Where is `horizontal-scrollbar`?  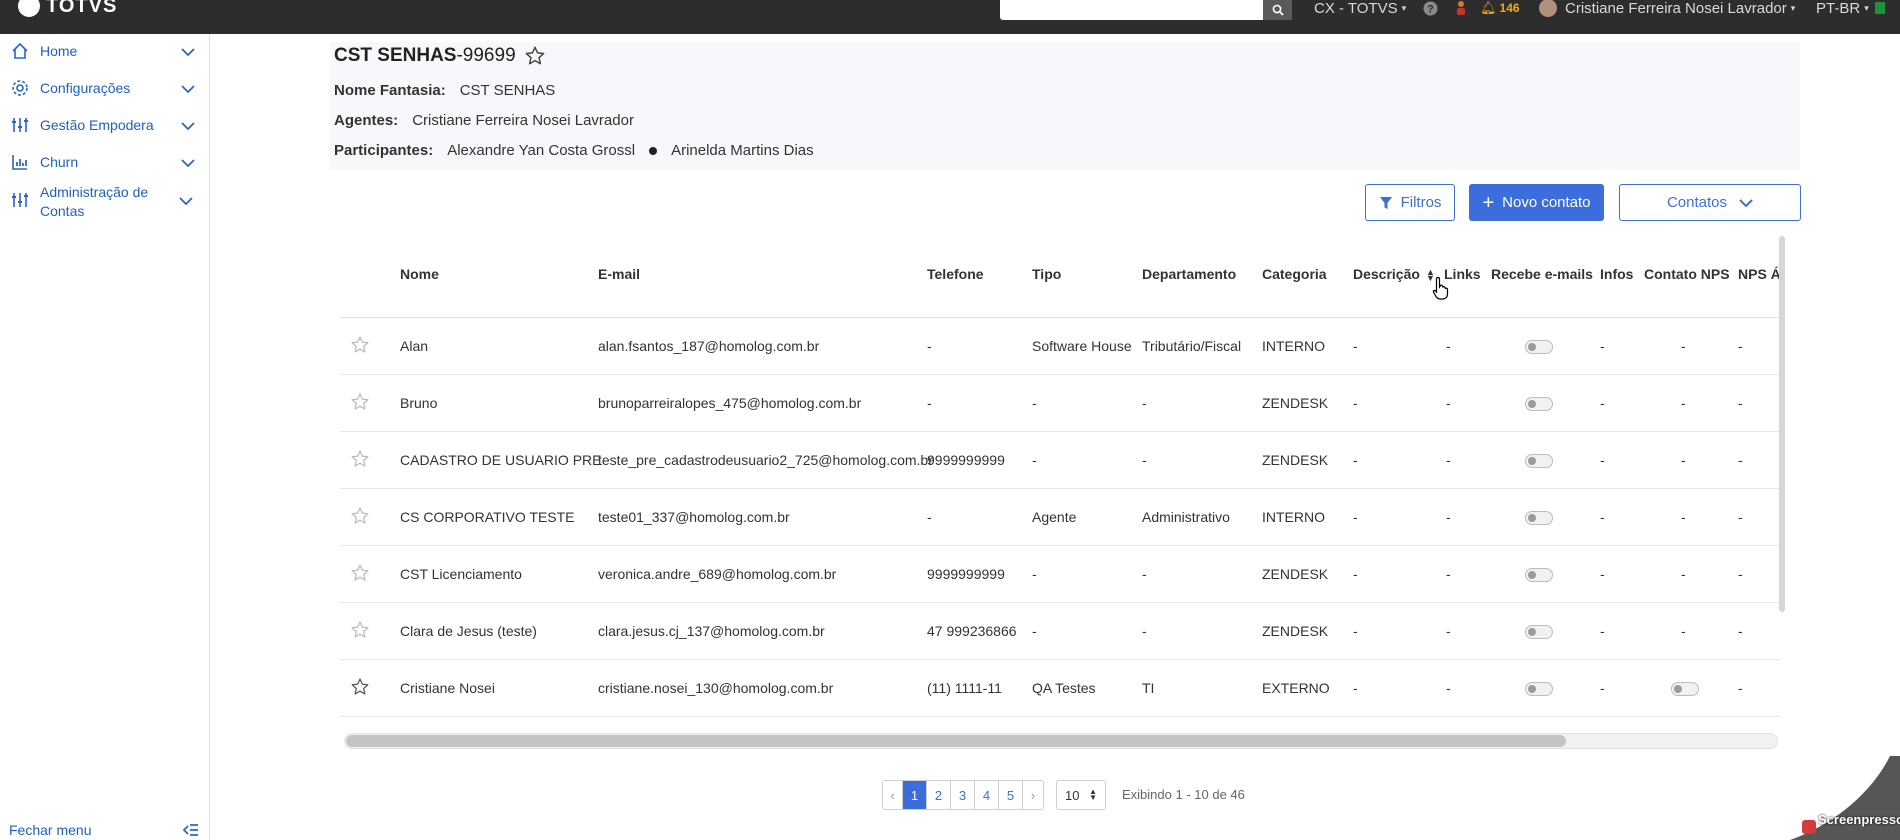
horizontal-scrollbar is located at coordinates (1061, 741).